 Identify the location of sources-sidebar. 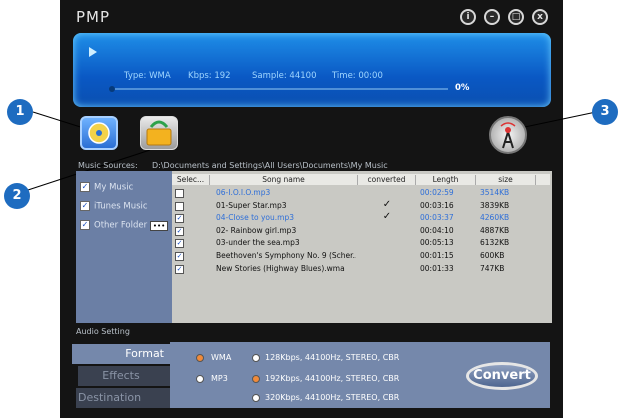
(124, 247).